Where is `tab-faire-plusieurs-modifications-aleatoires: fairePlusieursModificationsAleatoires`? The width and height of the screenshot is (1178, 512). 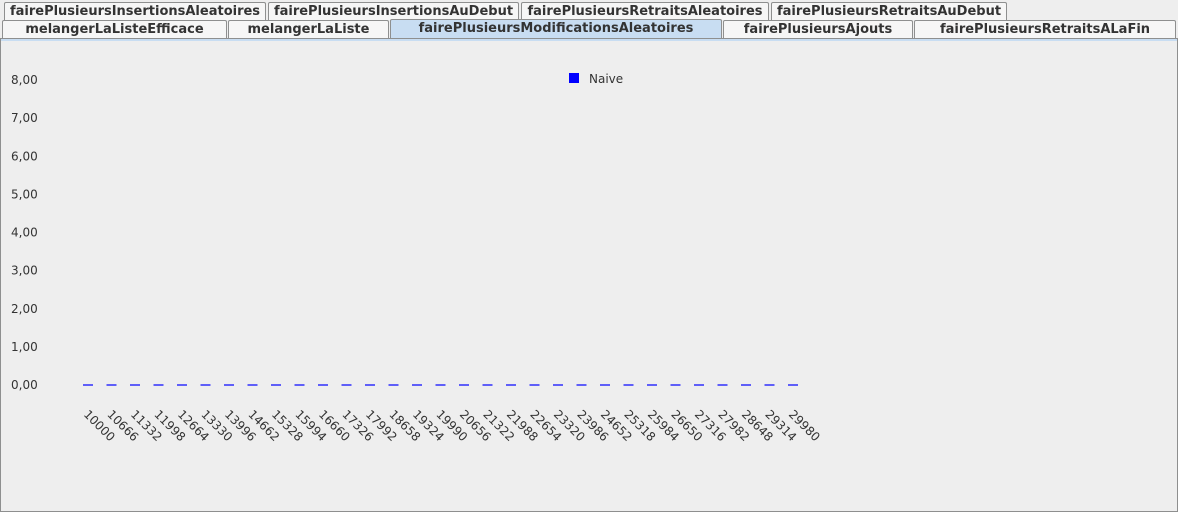 tab-faire-plusieurs-modifications-aleatoires: fairePlusieursModificationsAleatoires is located at coordinates (556, 29).